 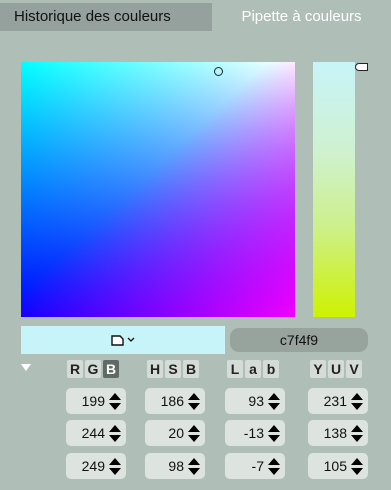 What do you see at coordinates (87, 466) in the screenshot?
I see `stepper-value: 249` at bounding box center [87, 466].